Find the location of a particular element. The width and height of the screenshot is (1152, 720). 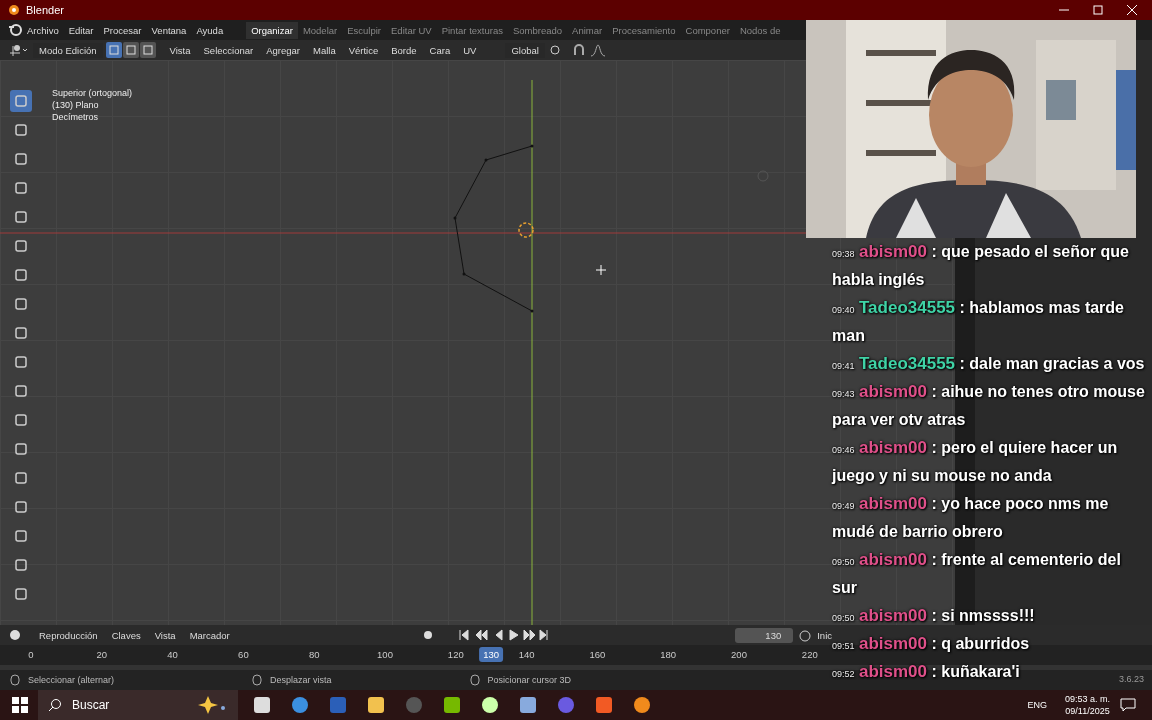

viewport-info: Superior (ortogonal) is located at coordinates (92, 93).